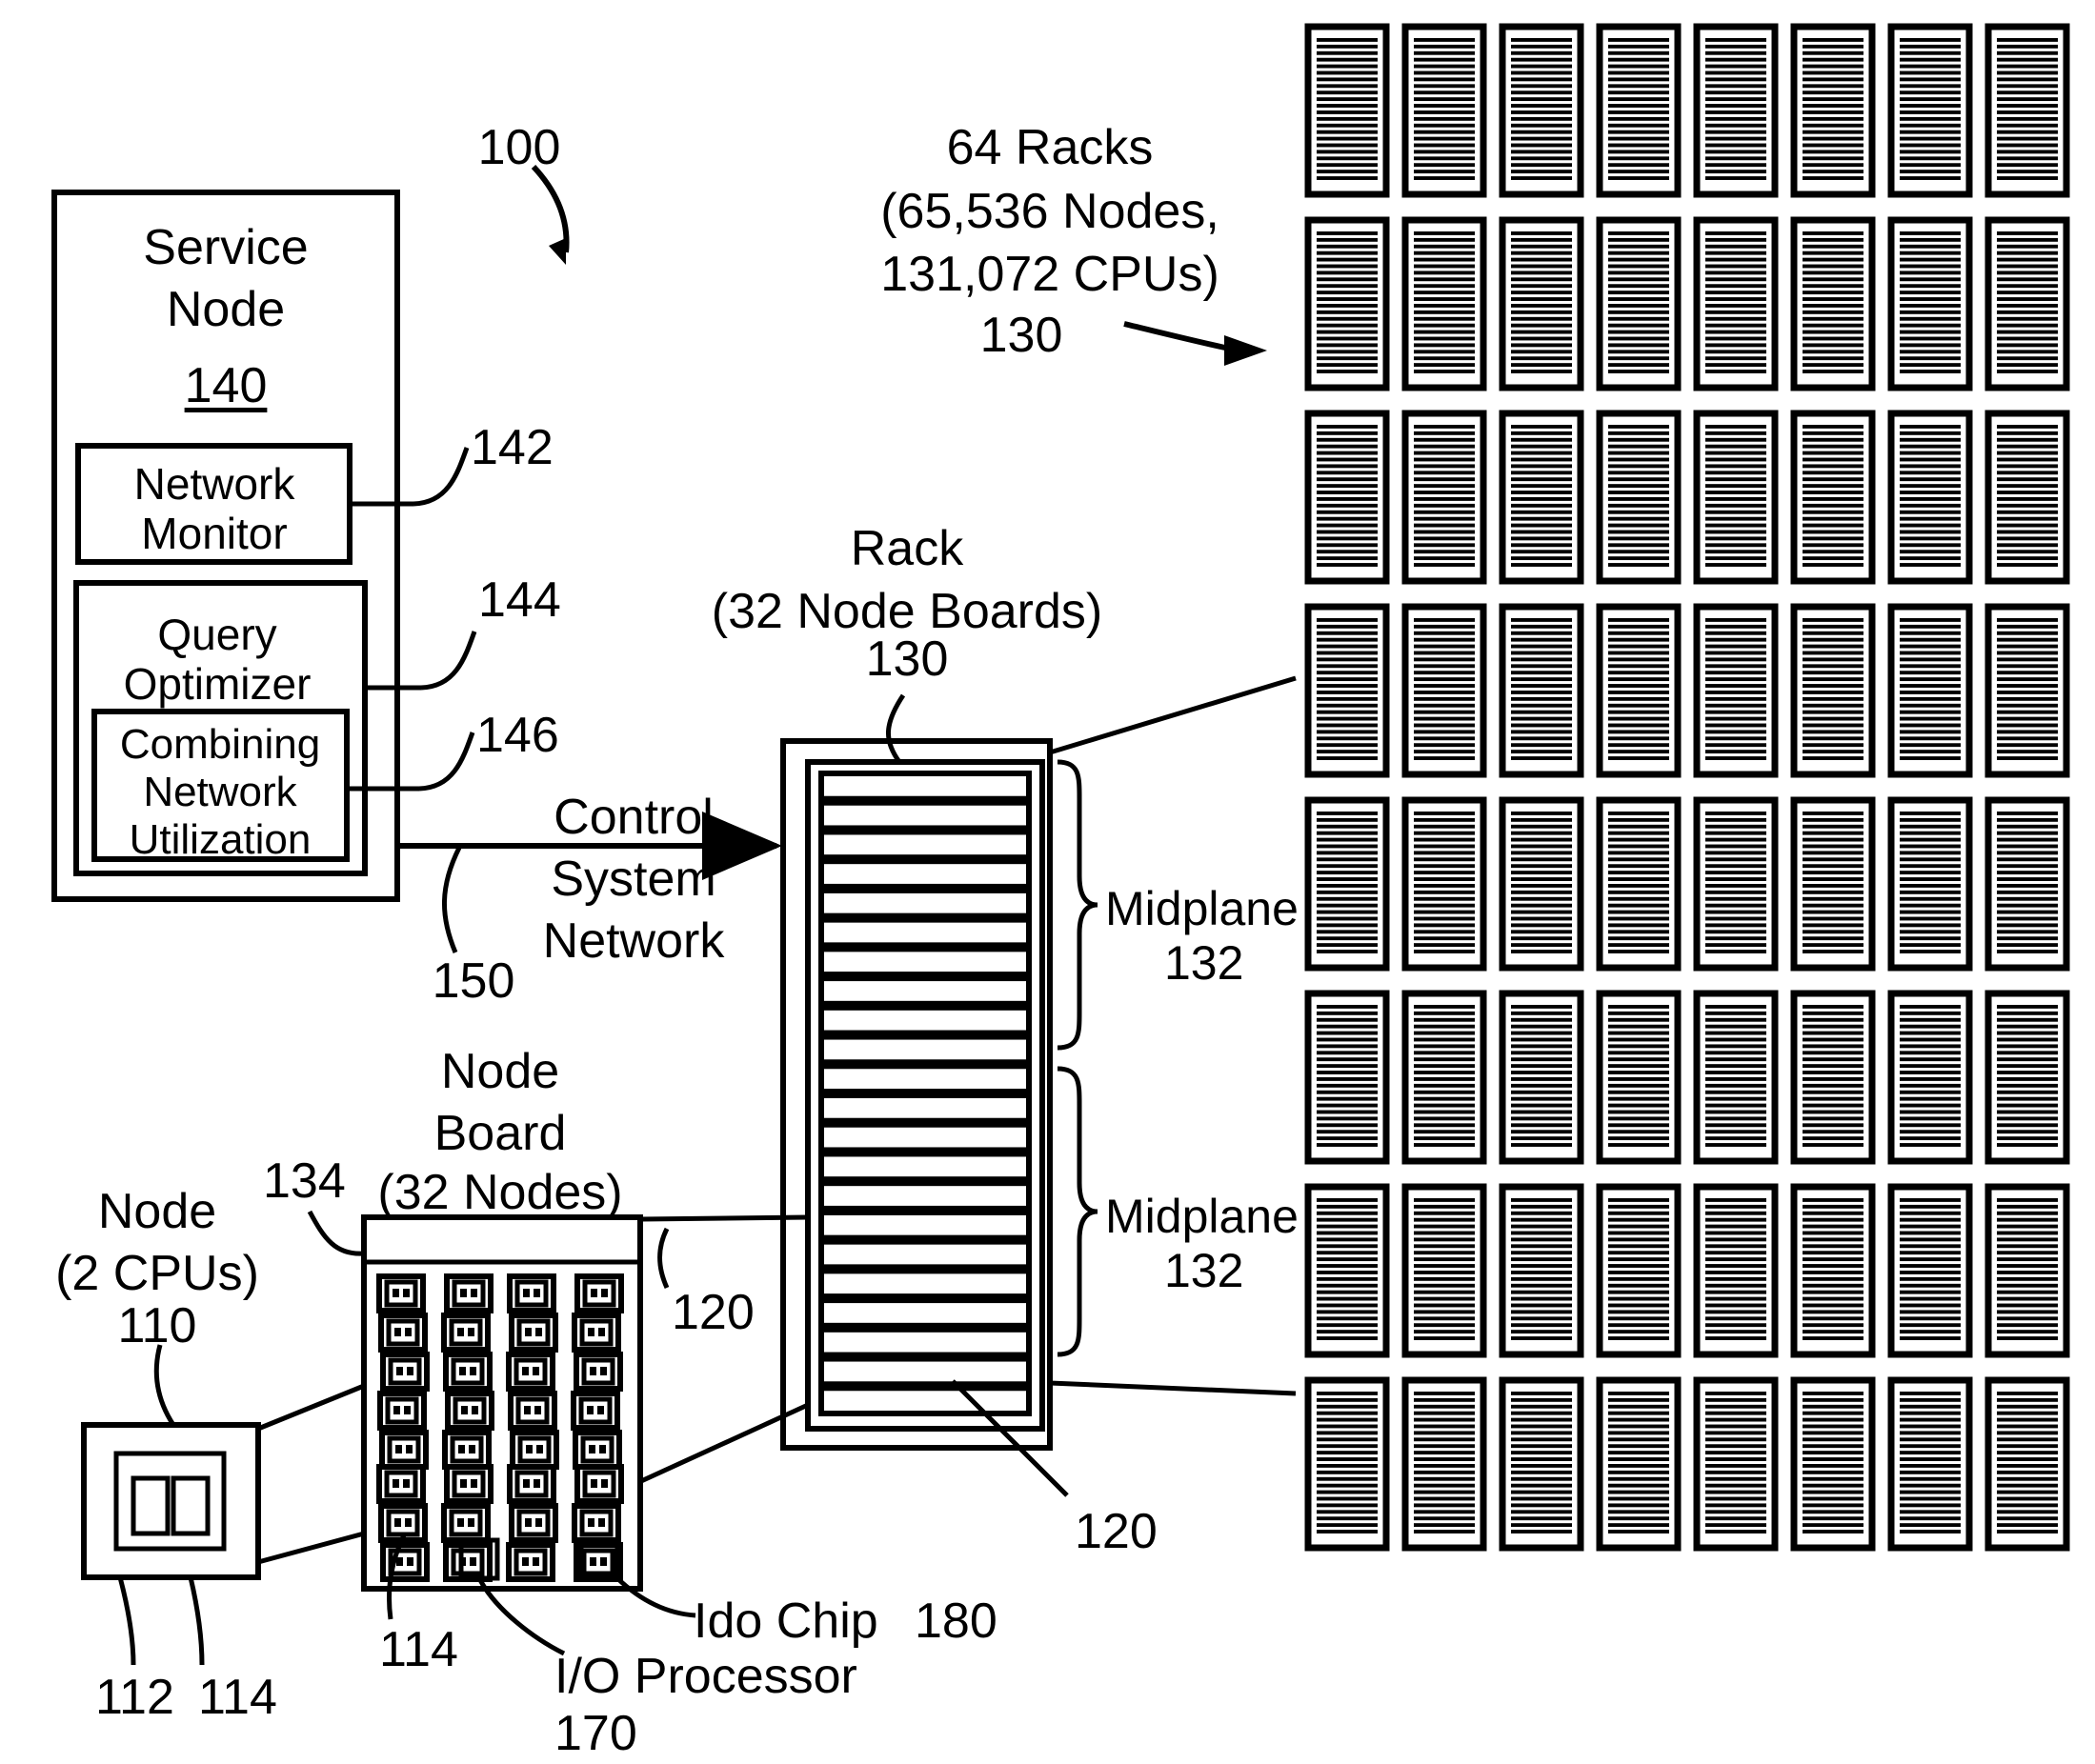  I want to click on racks-cluster-ref: 130, so click(1021, 335).